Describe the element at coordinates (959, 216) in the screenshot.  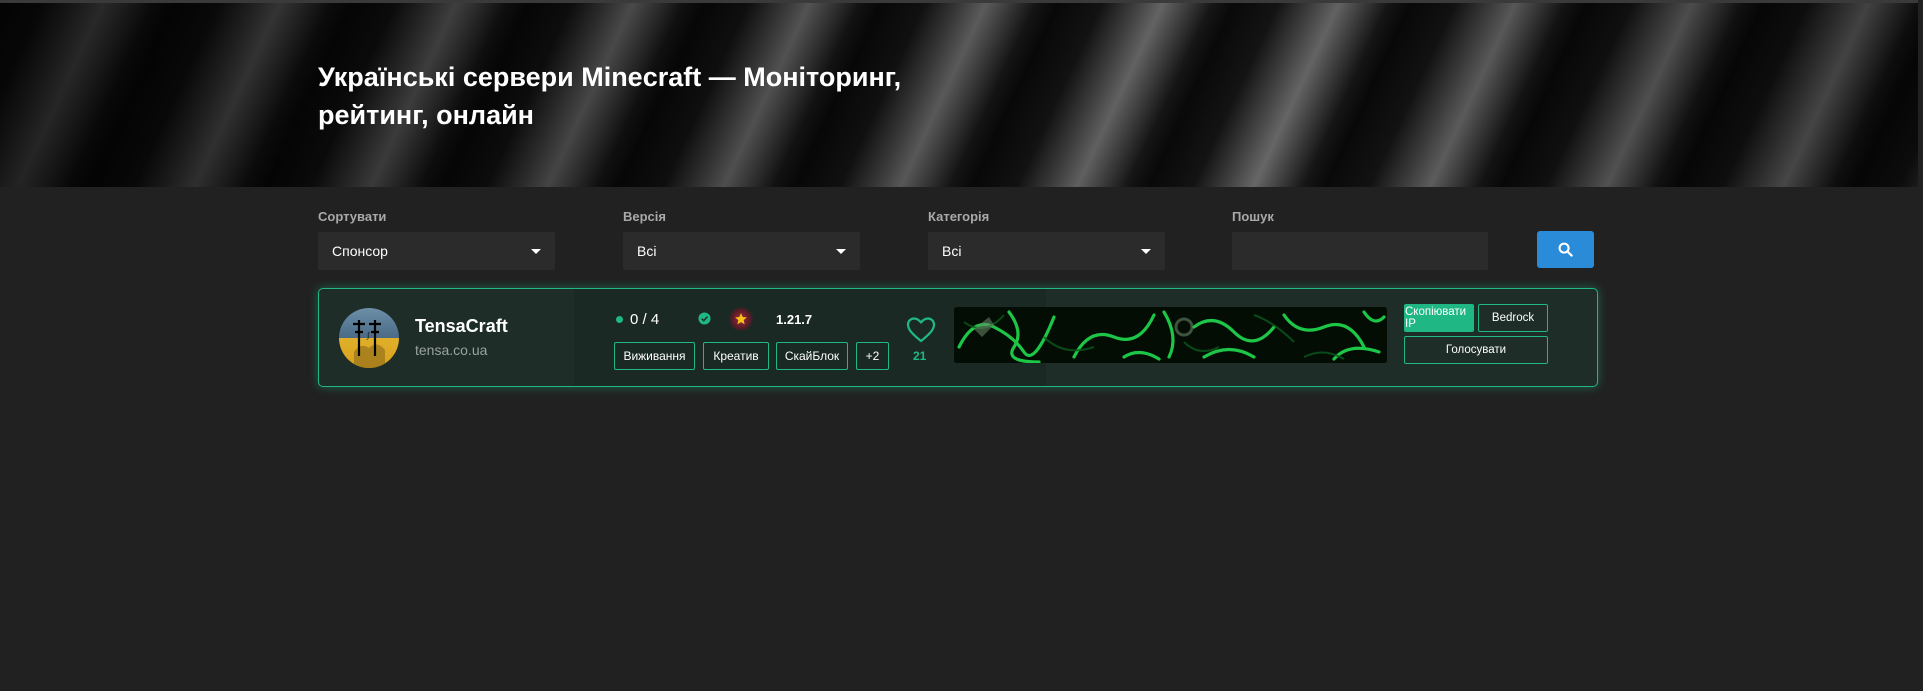
I see `category-label: Категорія` at that location.